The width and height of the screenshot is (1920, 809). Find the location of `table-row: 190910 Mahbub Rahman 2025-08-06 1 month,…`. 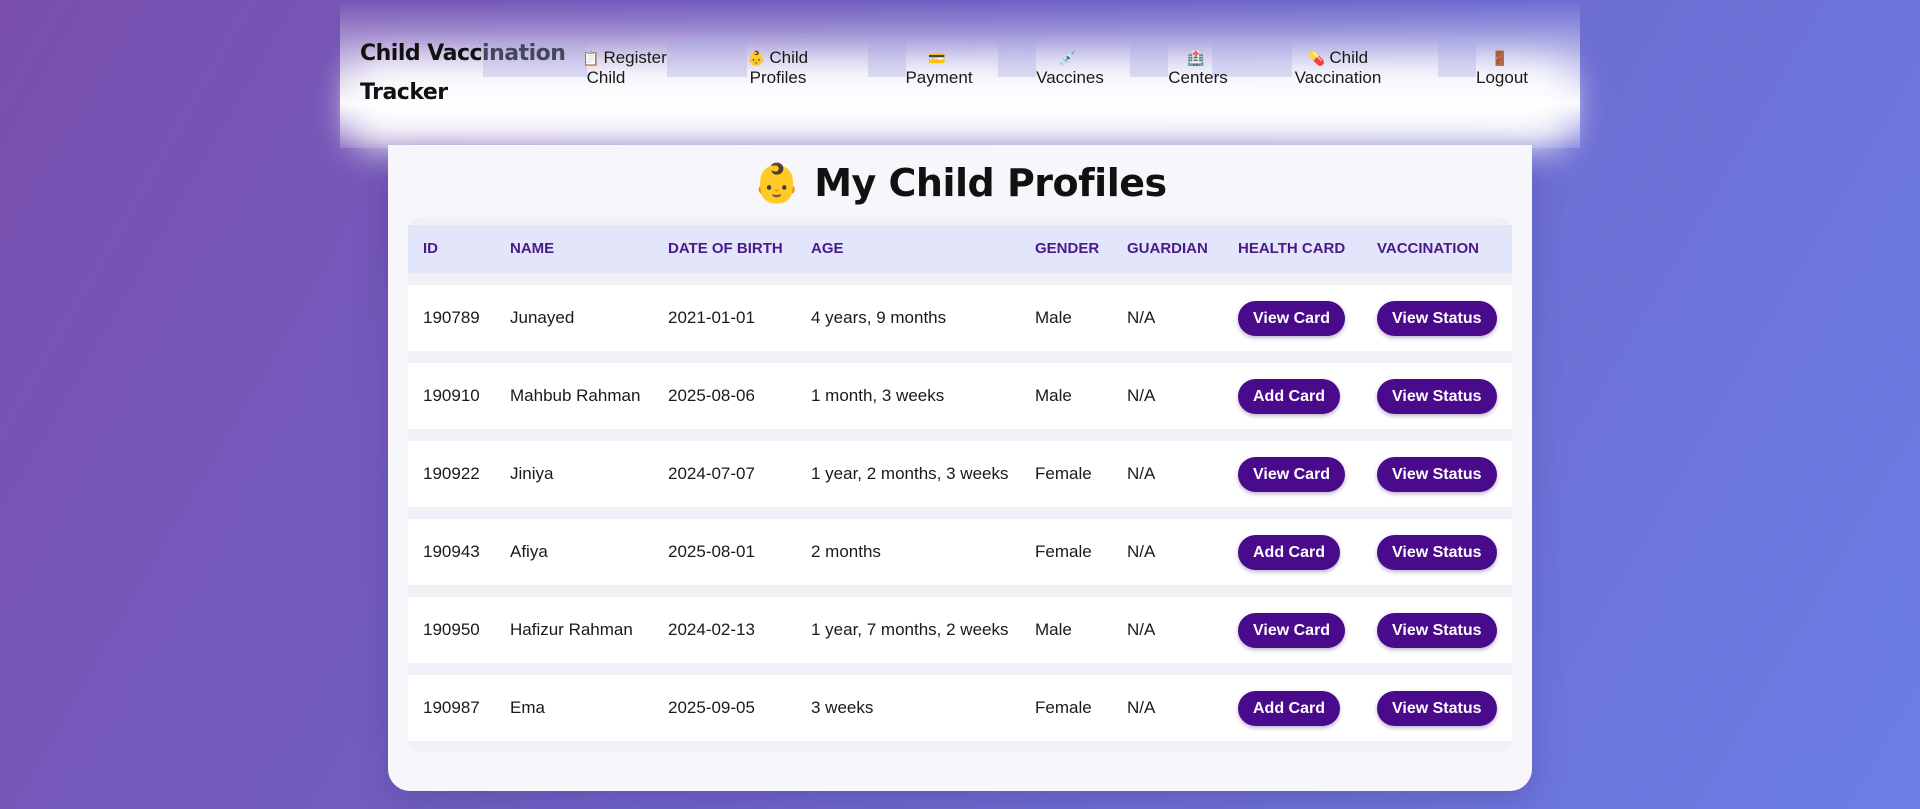

table-row: 190910 Mahbub Rahman 2025-08-06 1 month,… is located at coordinates (960, 396).